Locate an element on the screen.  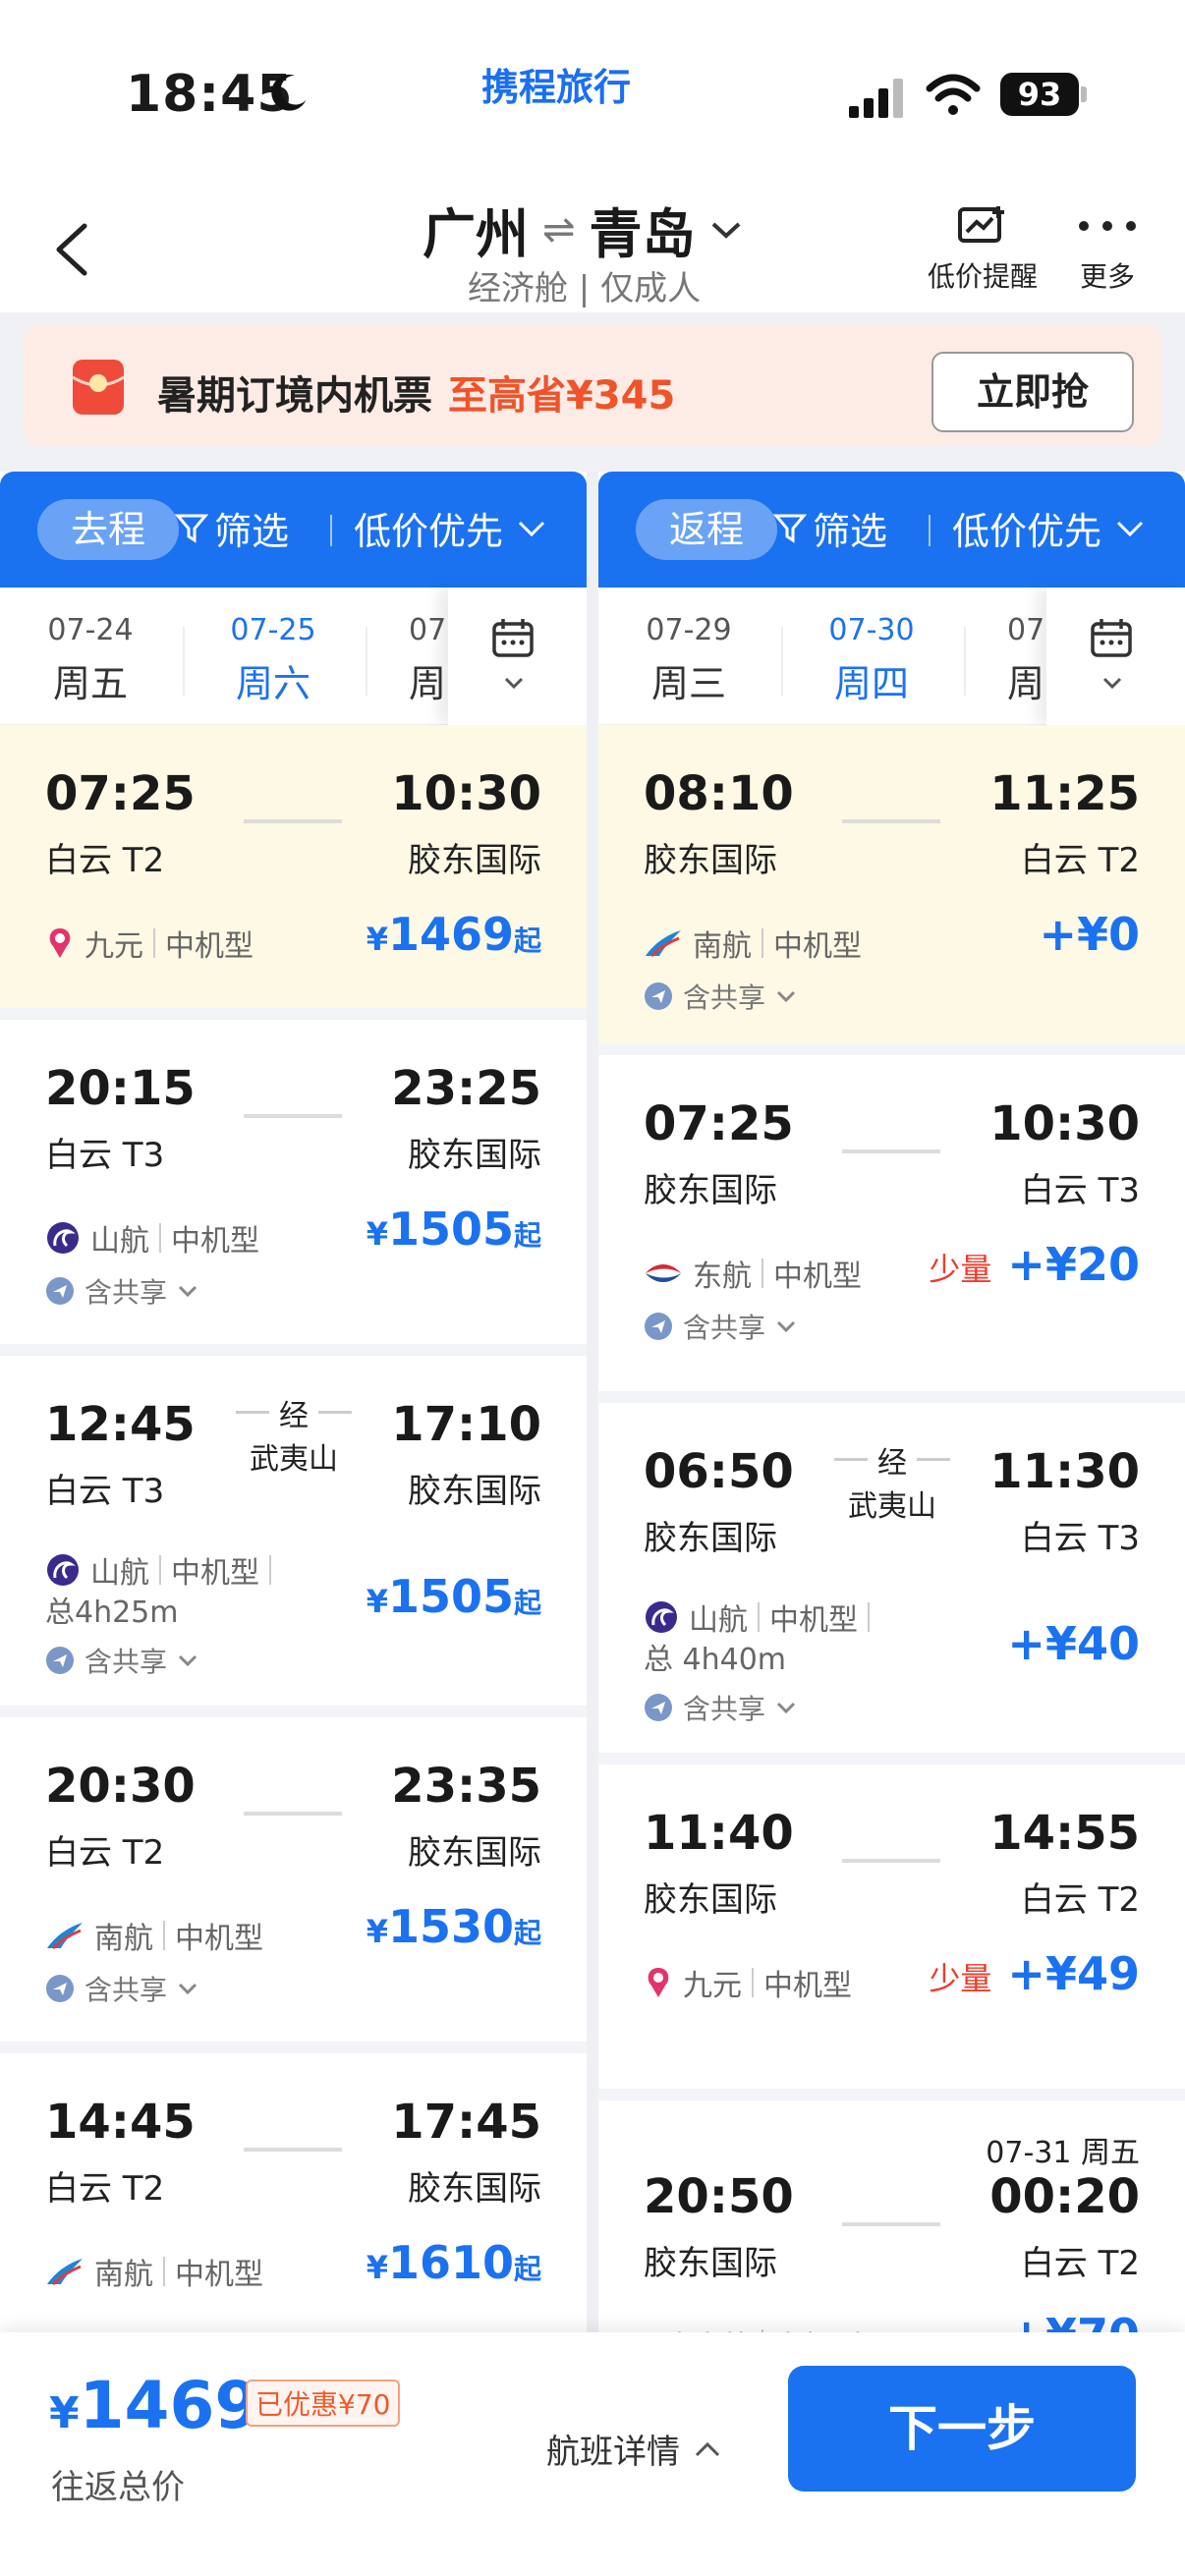
flight-card: 07:25 10:30 胶东国际 白云 T3 东航 中机型 含共享 少量 +¥20 is located at coordinates (892, 1229).